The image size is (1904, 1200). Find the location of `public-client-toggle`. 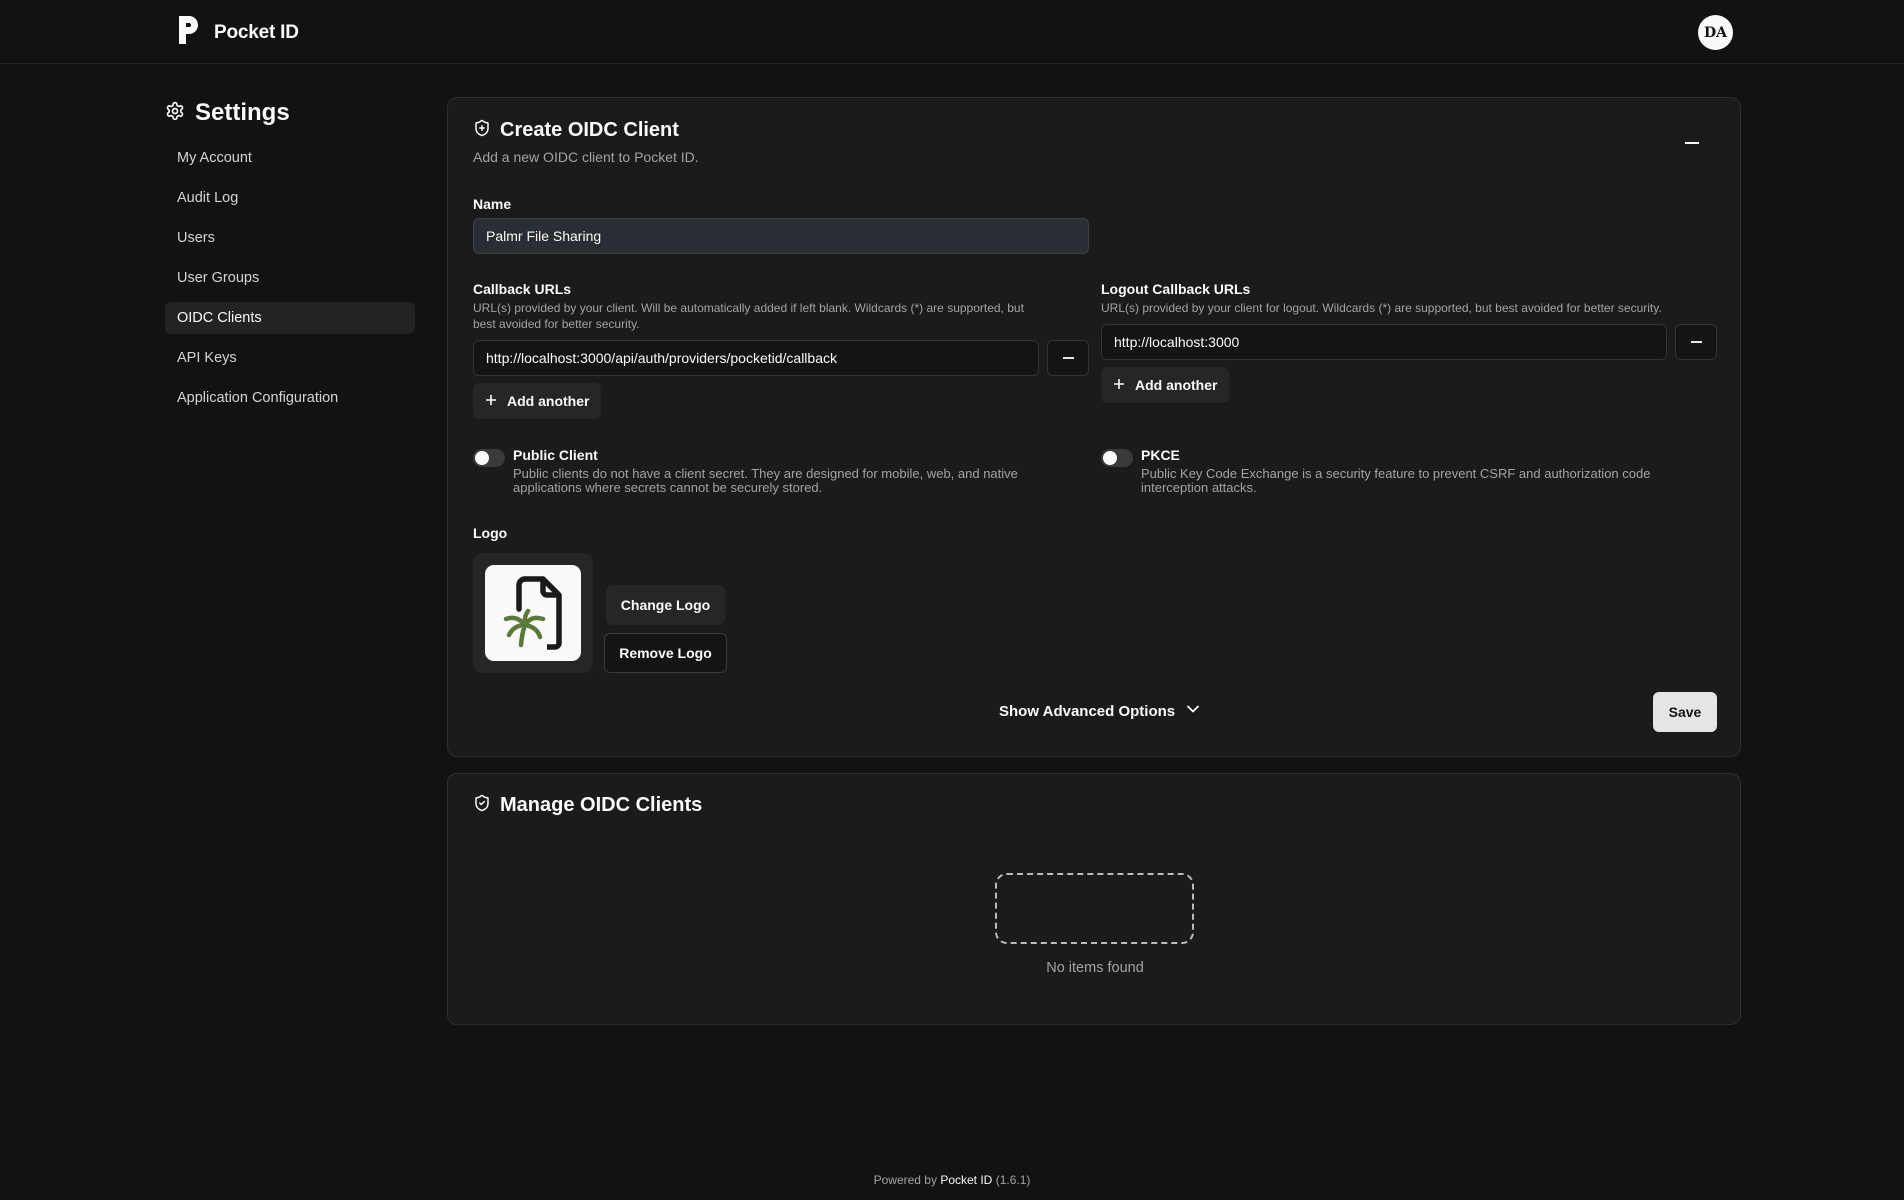

public-client-toggle is located at coordinates (489, 458).